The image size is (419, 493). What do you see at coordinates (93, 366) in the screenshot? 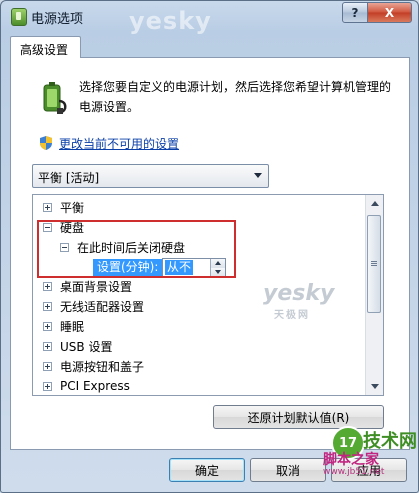
I see `tree-item-power-buttons-lid: 电源按钮和盖子` at bounding box center [93, 366].